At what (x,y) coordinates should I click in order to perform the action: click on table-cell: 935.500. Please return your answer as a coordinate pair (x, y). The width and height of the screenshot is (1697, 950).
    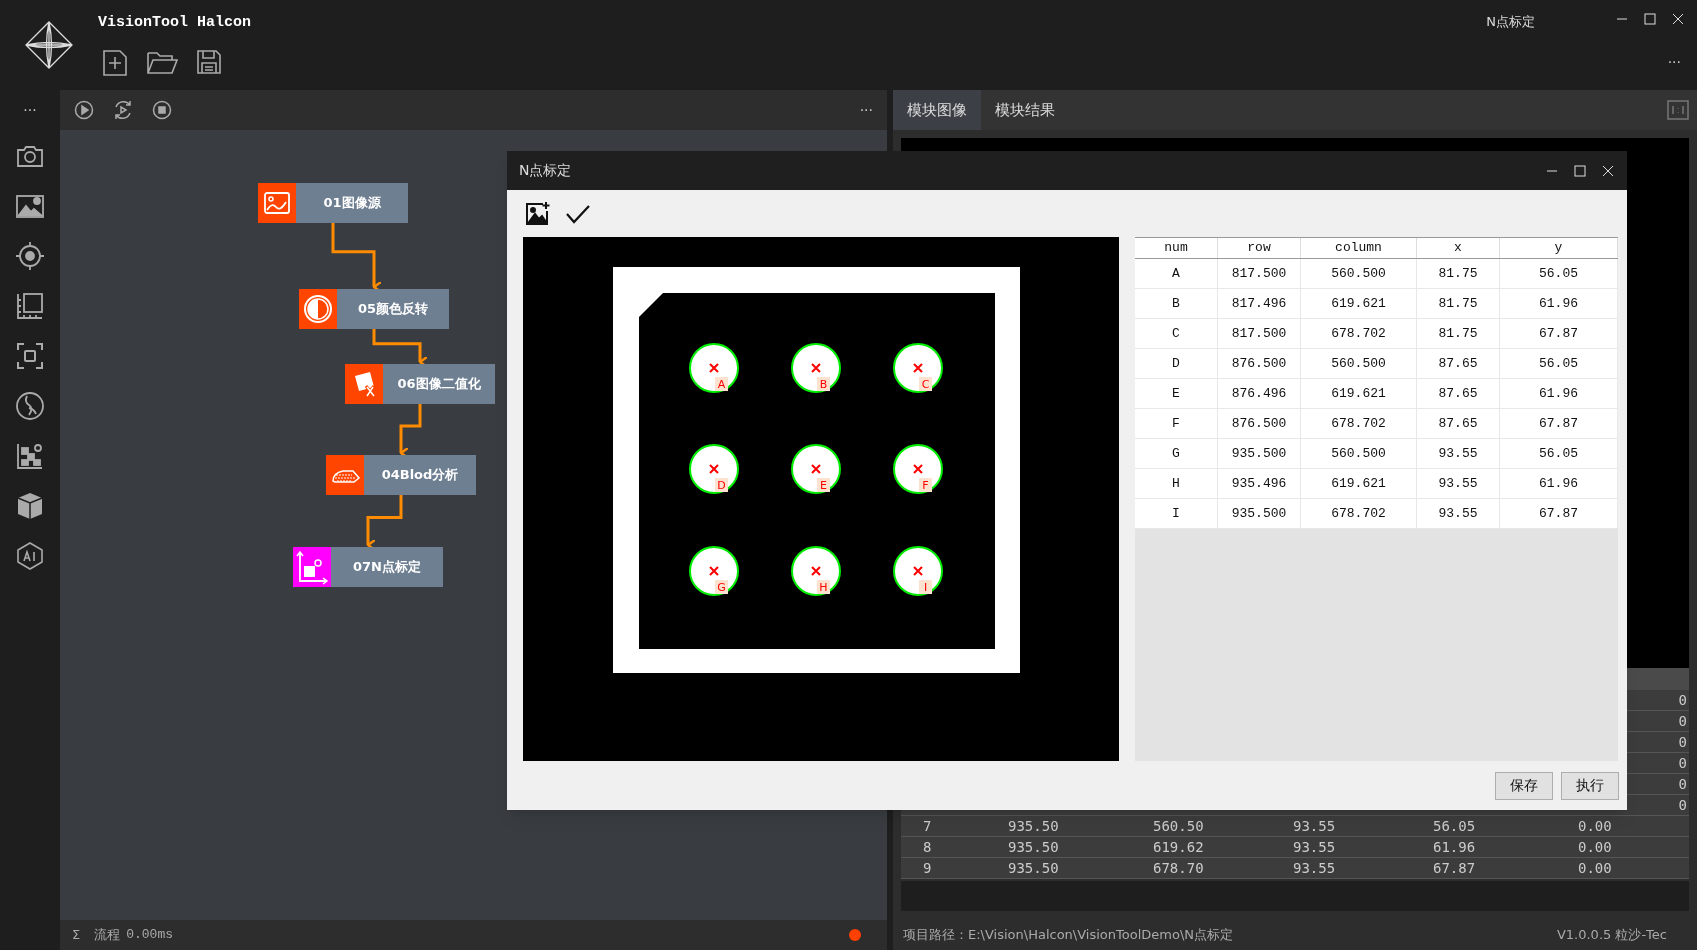
    Looking at the image, I should click on (1259, 453).